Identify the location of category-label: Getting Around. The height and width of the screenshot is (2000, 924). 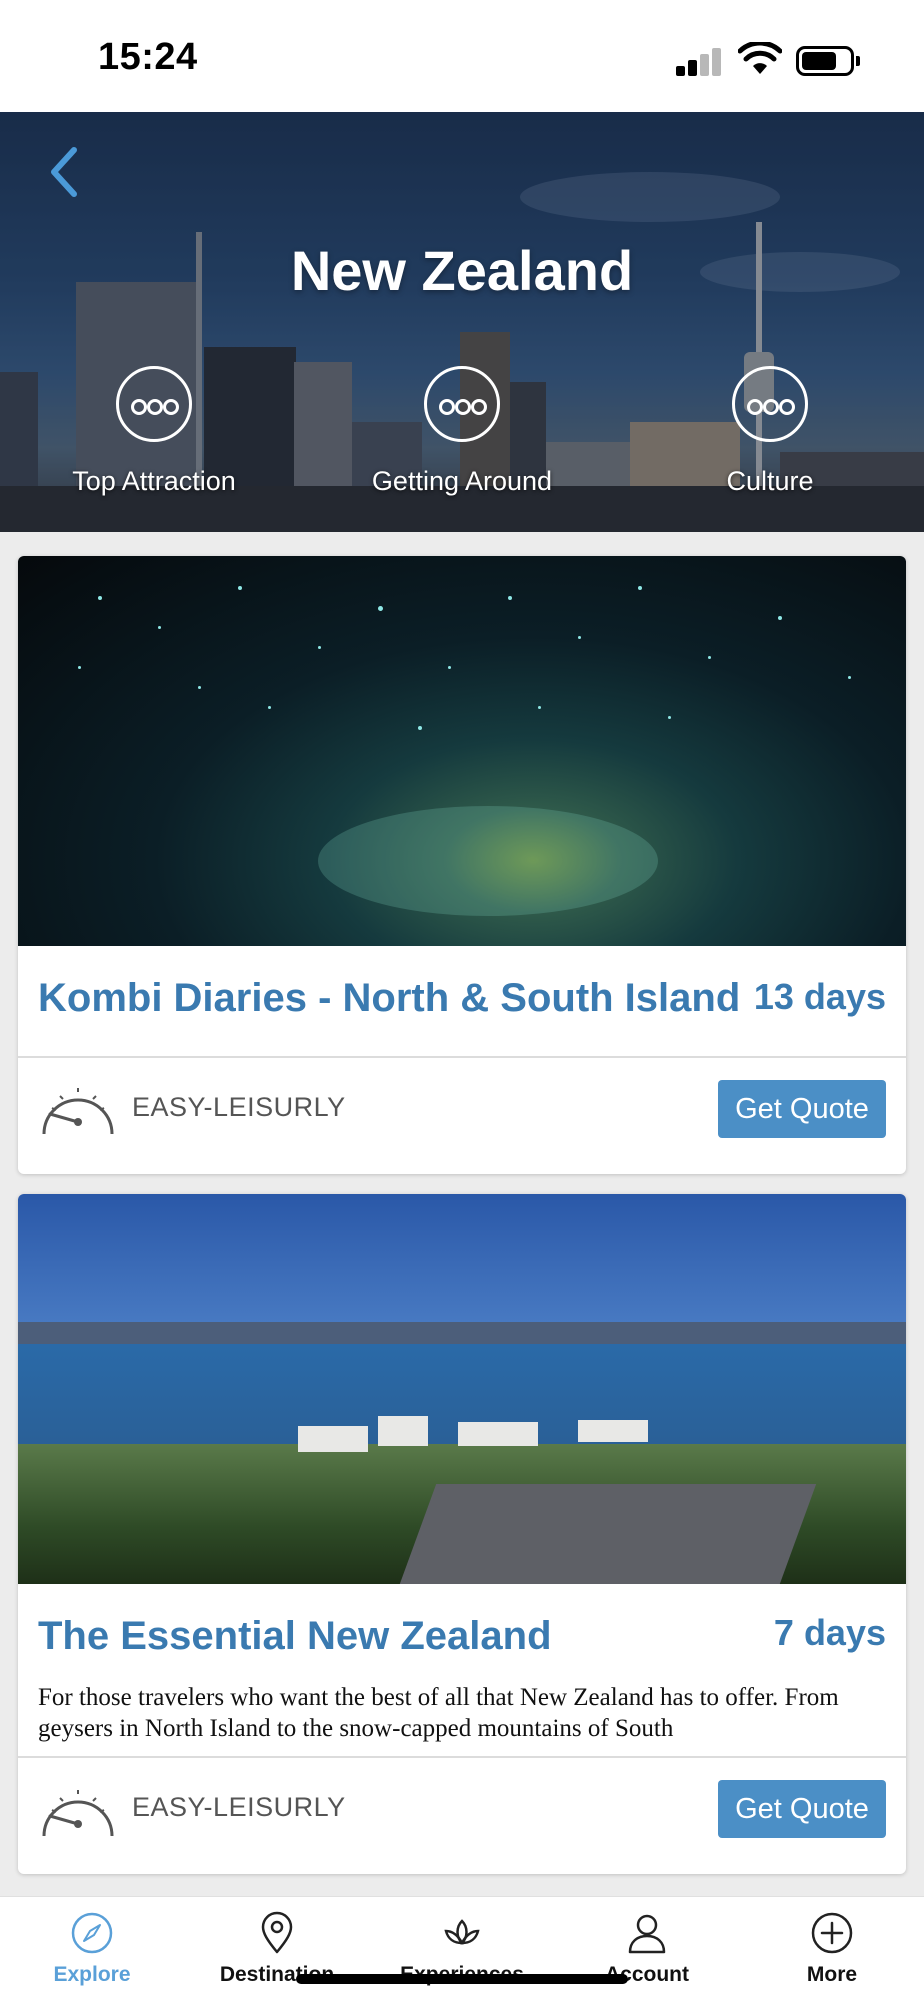
(462, 481).